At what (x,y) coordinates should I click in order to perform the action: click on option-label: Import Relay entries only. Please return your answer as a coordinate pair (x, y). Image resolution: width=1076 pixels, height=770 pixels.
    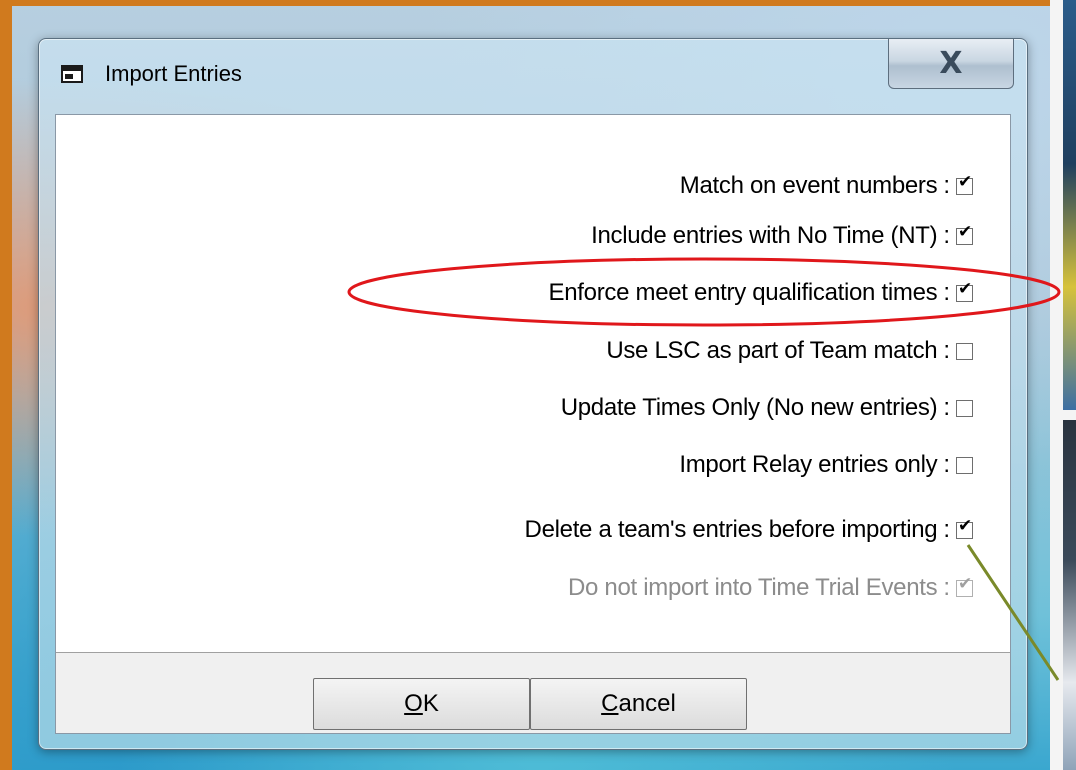
    Looking at the image, I should click on (808, 464).